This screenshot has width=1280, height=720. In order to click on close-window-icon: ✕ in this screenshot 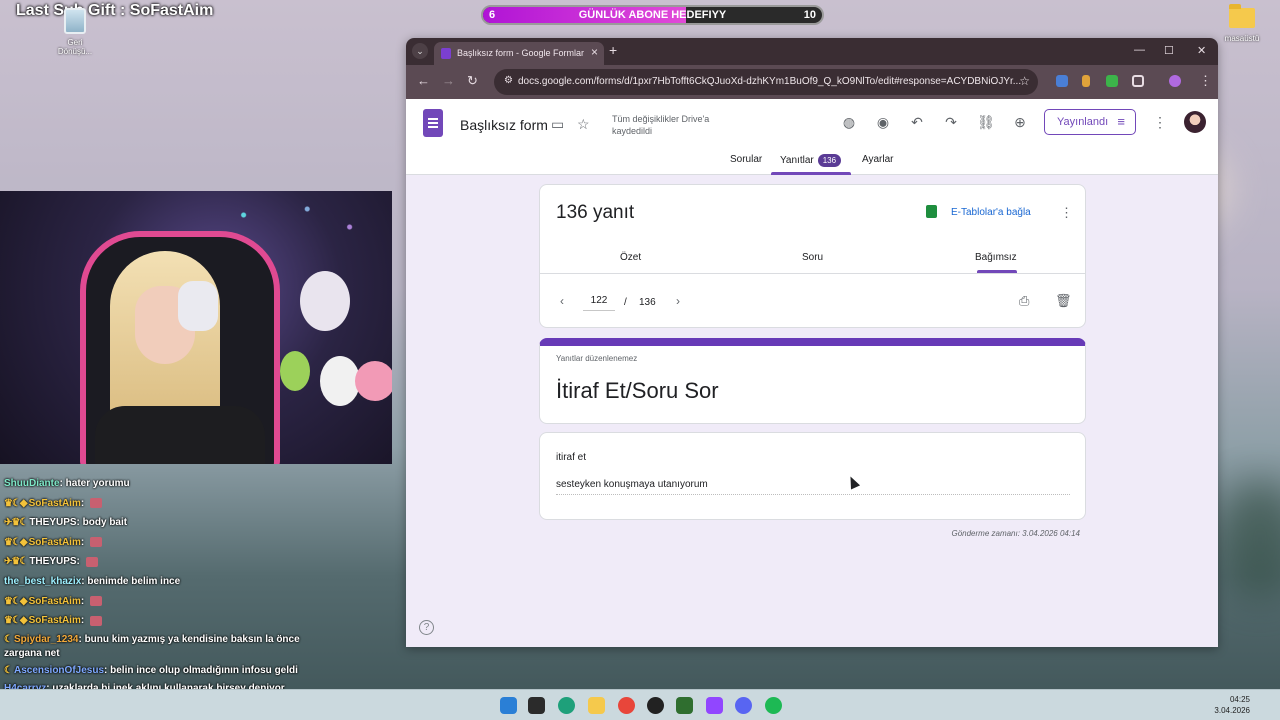, I will do `click(1201, 50)`.